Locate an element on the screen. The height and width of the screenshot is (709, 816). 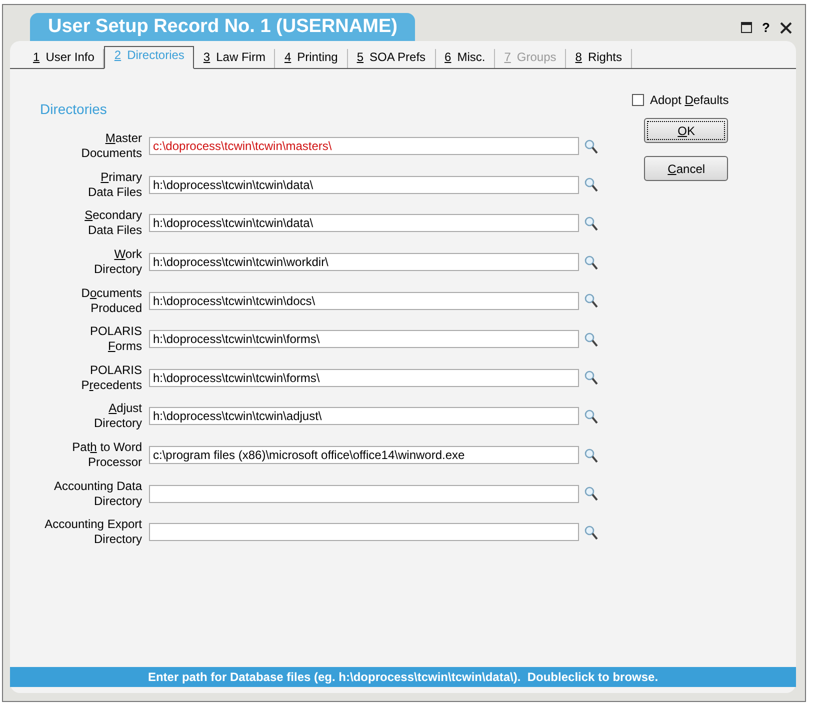
adopt-defaults-checkbox: Adopt Defaults is located at coordinates (680, 100).